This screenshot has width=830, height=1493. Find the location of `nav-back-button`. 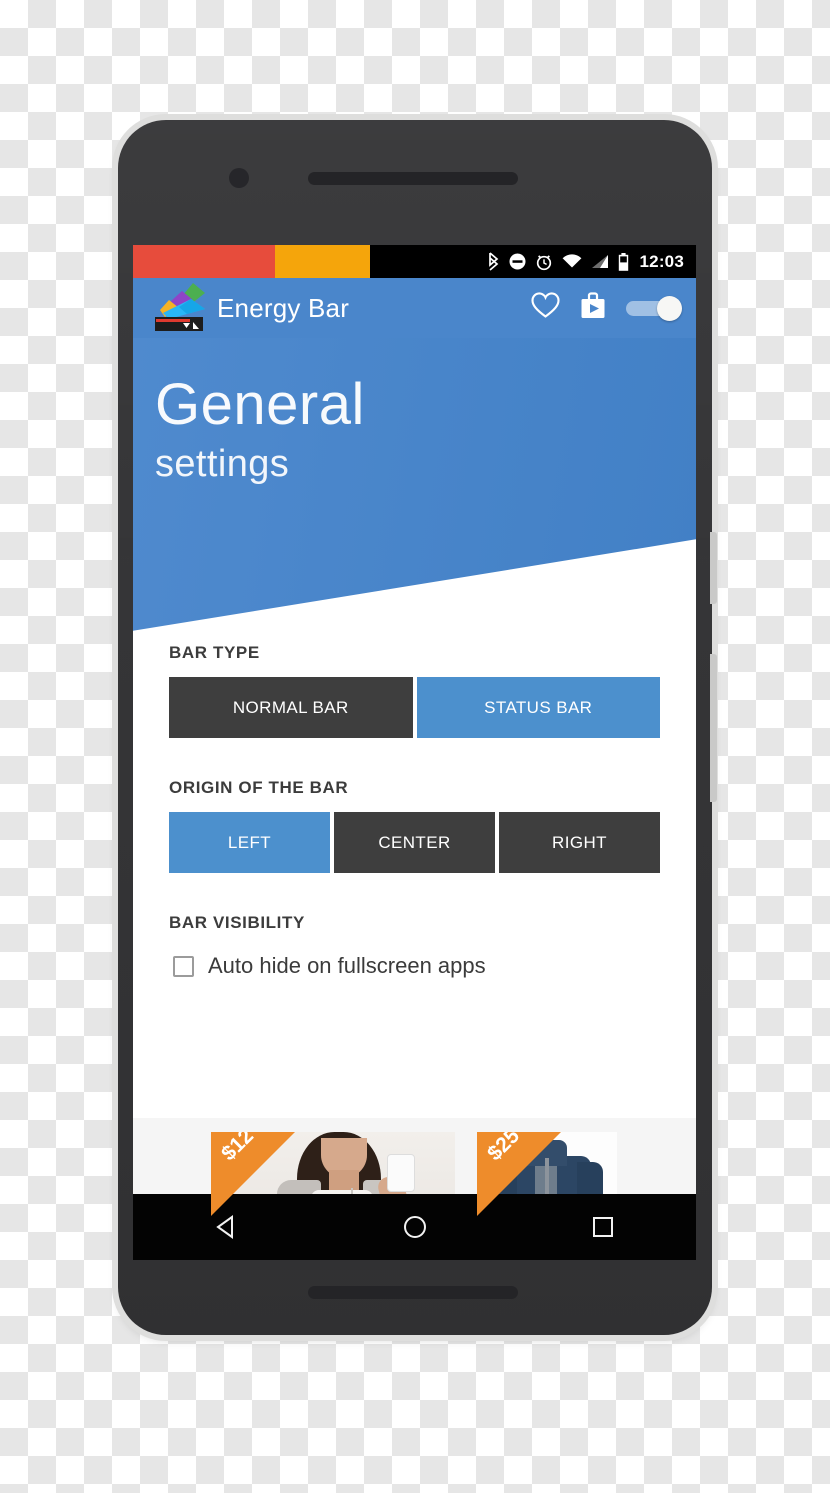

nav-back-button is located at coordinates (227, 1227).